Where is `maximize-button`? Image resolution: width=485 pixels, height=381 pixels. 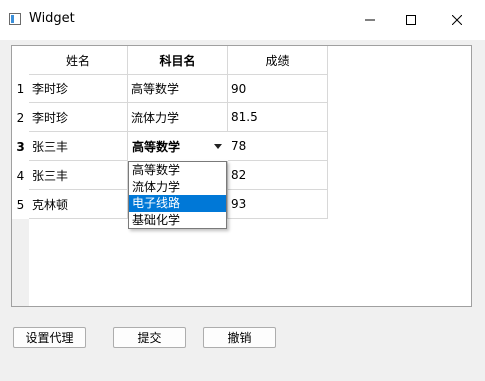 maximize-button is located at coordinates (411, 20).